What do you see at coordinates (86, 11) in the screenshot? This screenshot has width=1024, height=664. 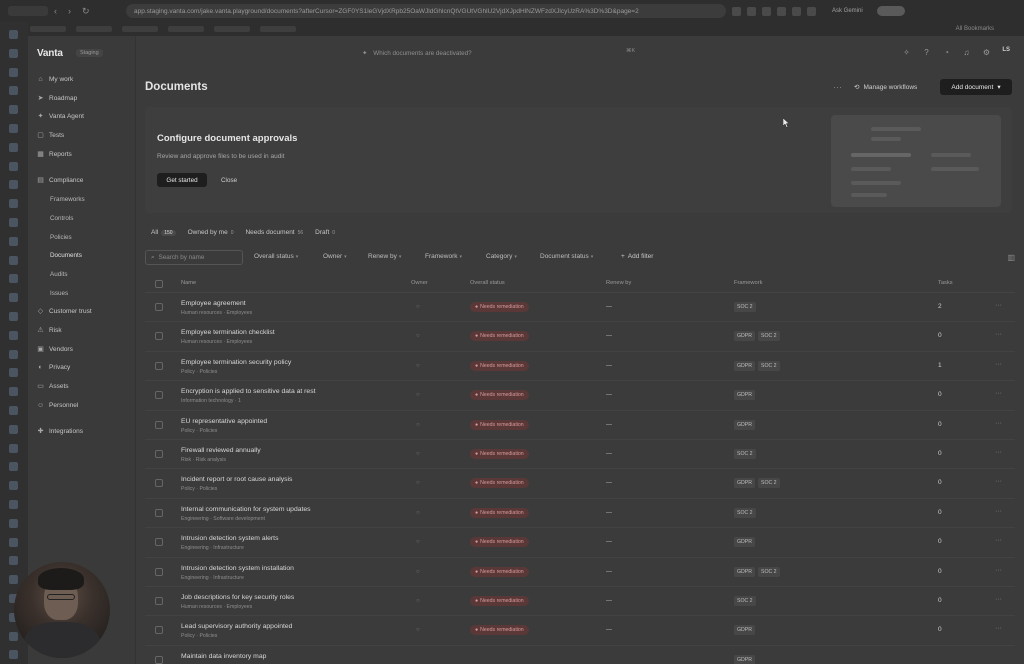 I see `reload-icon: ↻` at bounding box center [86, 11].